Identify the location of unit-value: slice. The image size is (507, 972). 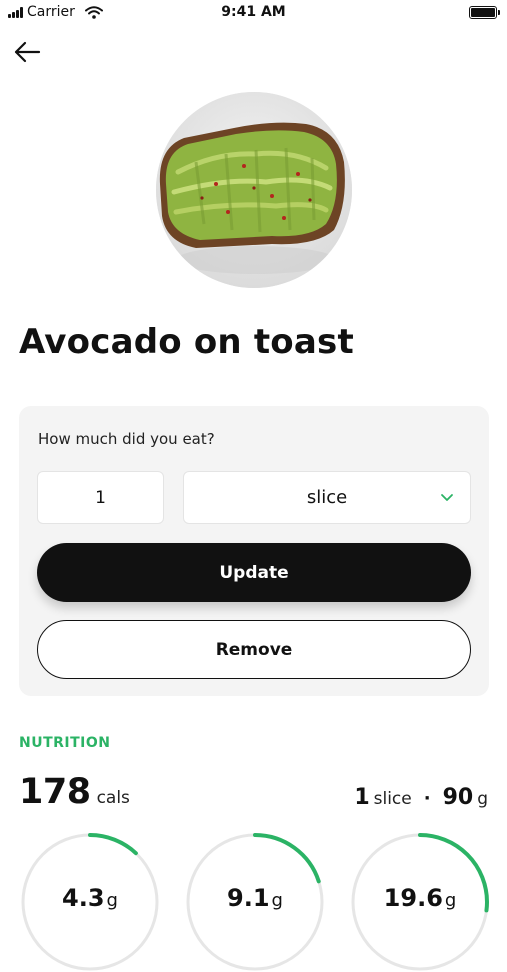
(327, 497).